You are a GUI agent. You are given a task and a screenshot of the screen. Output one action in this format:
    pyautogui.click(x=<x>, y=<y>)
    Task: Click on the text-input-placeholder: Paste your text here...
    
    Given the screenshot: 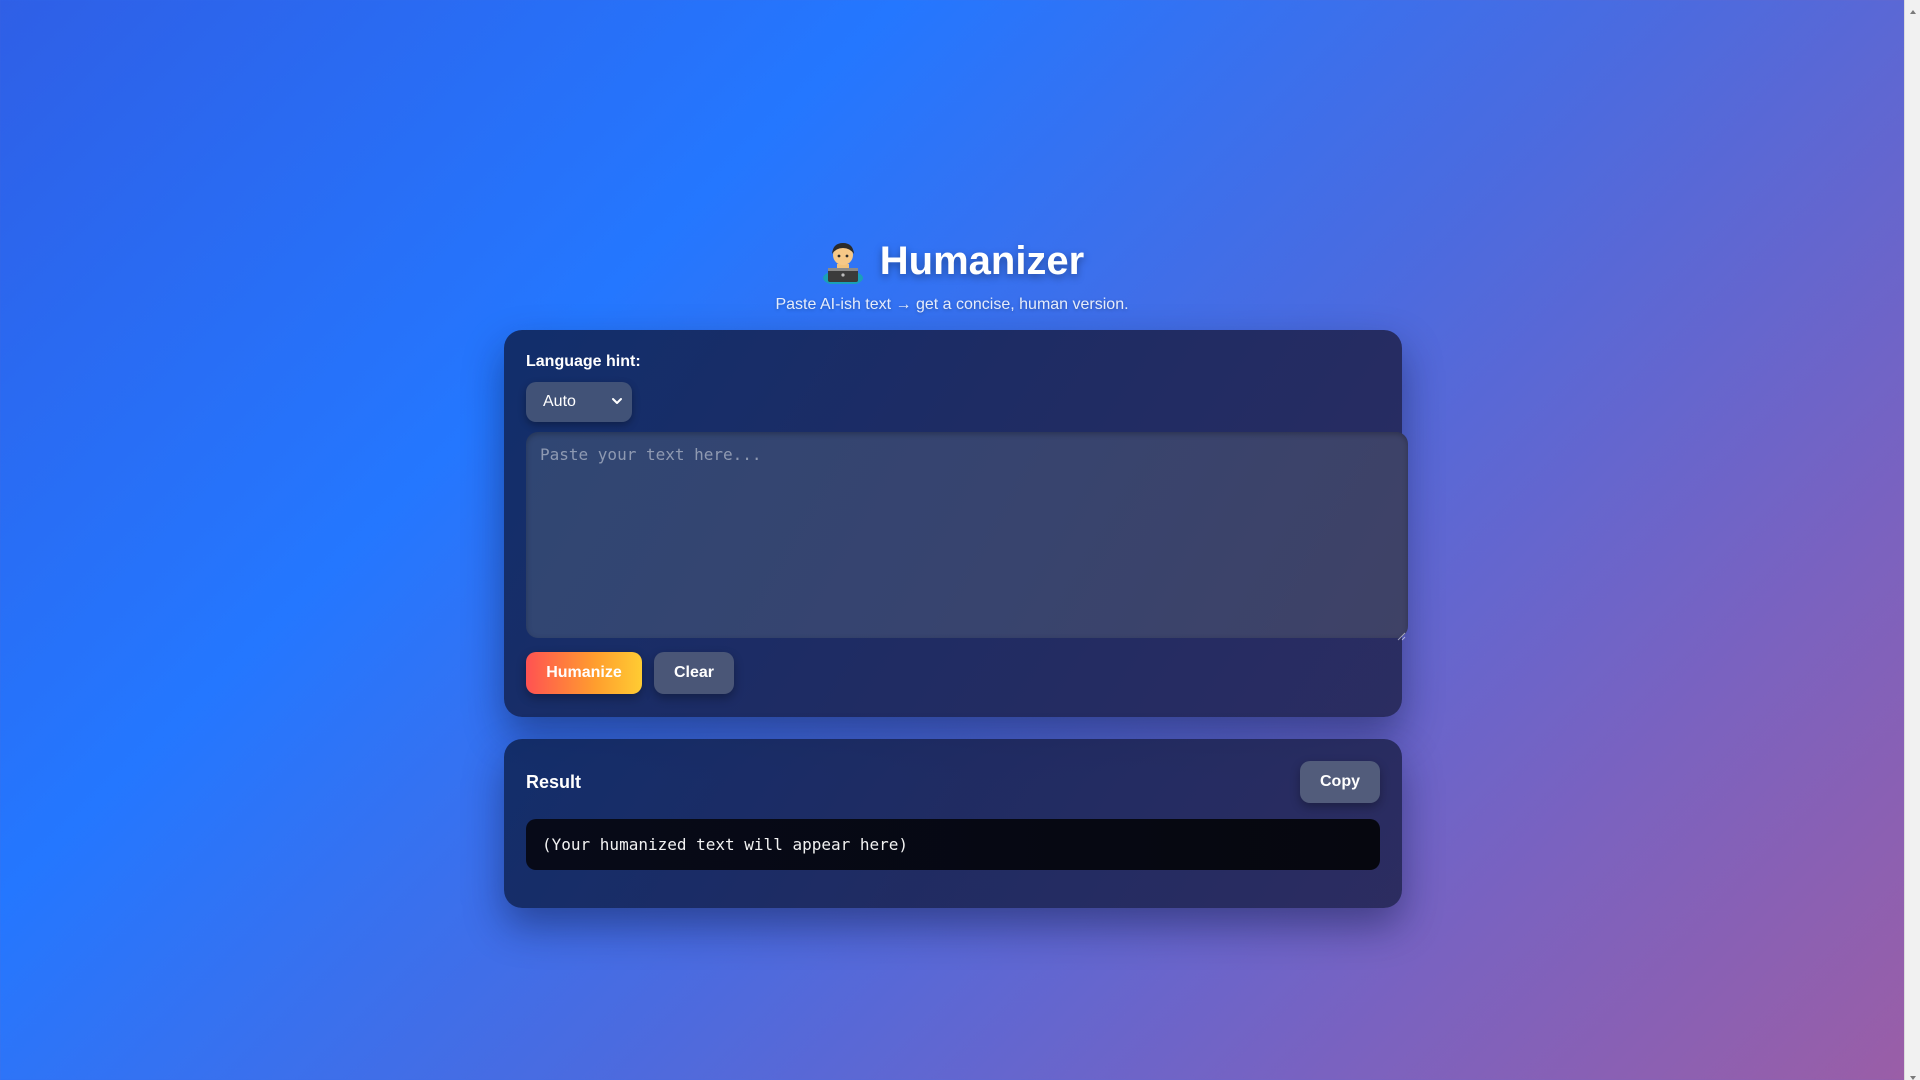 What is the action you would take?
    pyautogui.click(x=651, y=454)
    